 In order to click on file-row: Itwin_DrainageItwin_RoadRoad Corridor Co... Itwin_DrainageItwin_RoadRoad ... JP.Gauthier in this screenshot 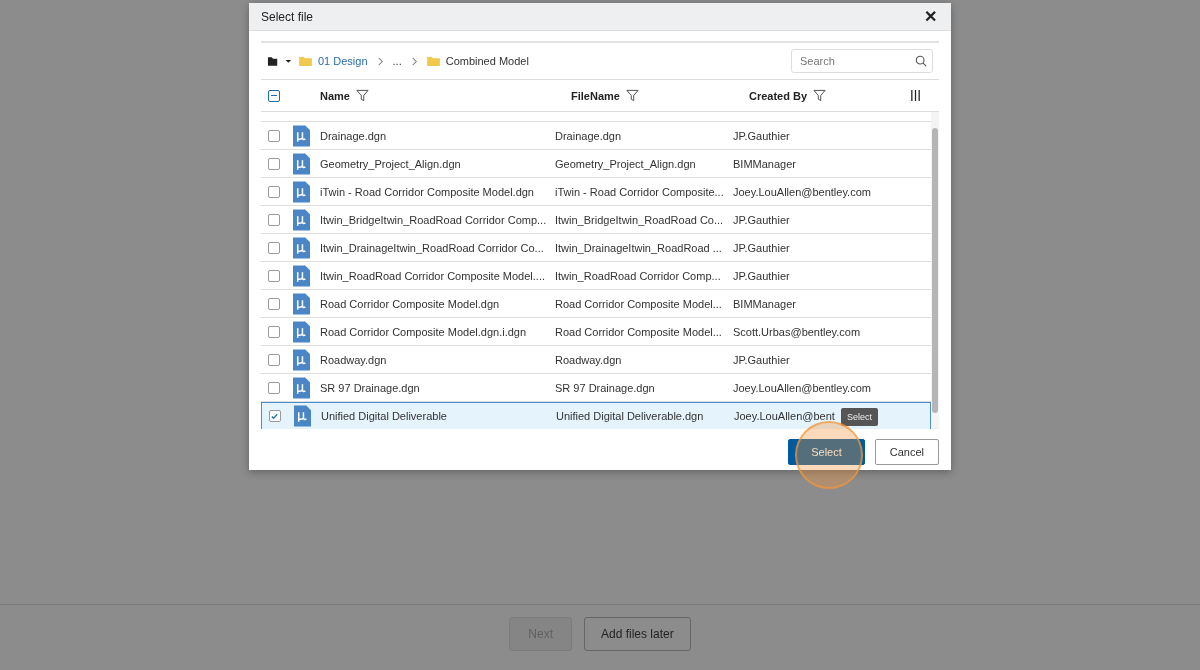, I will do `click(596, 248)`.